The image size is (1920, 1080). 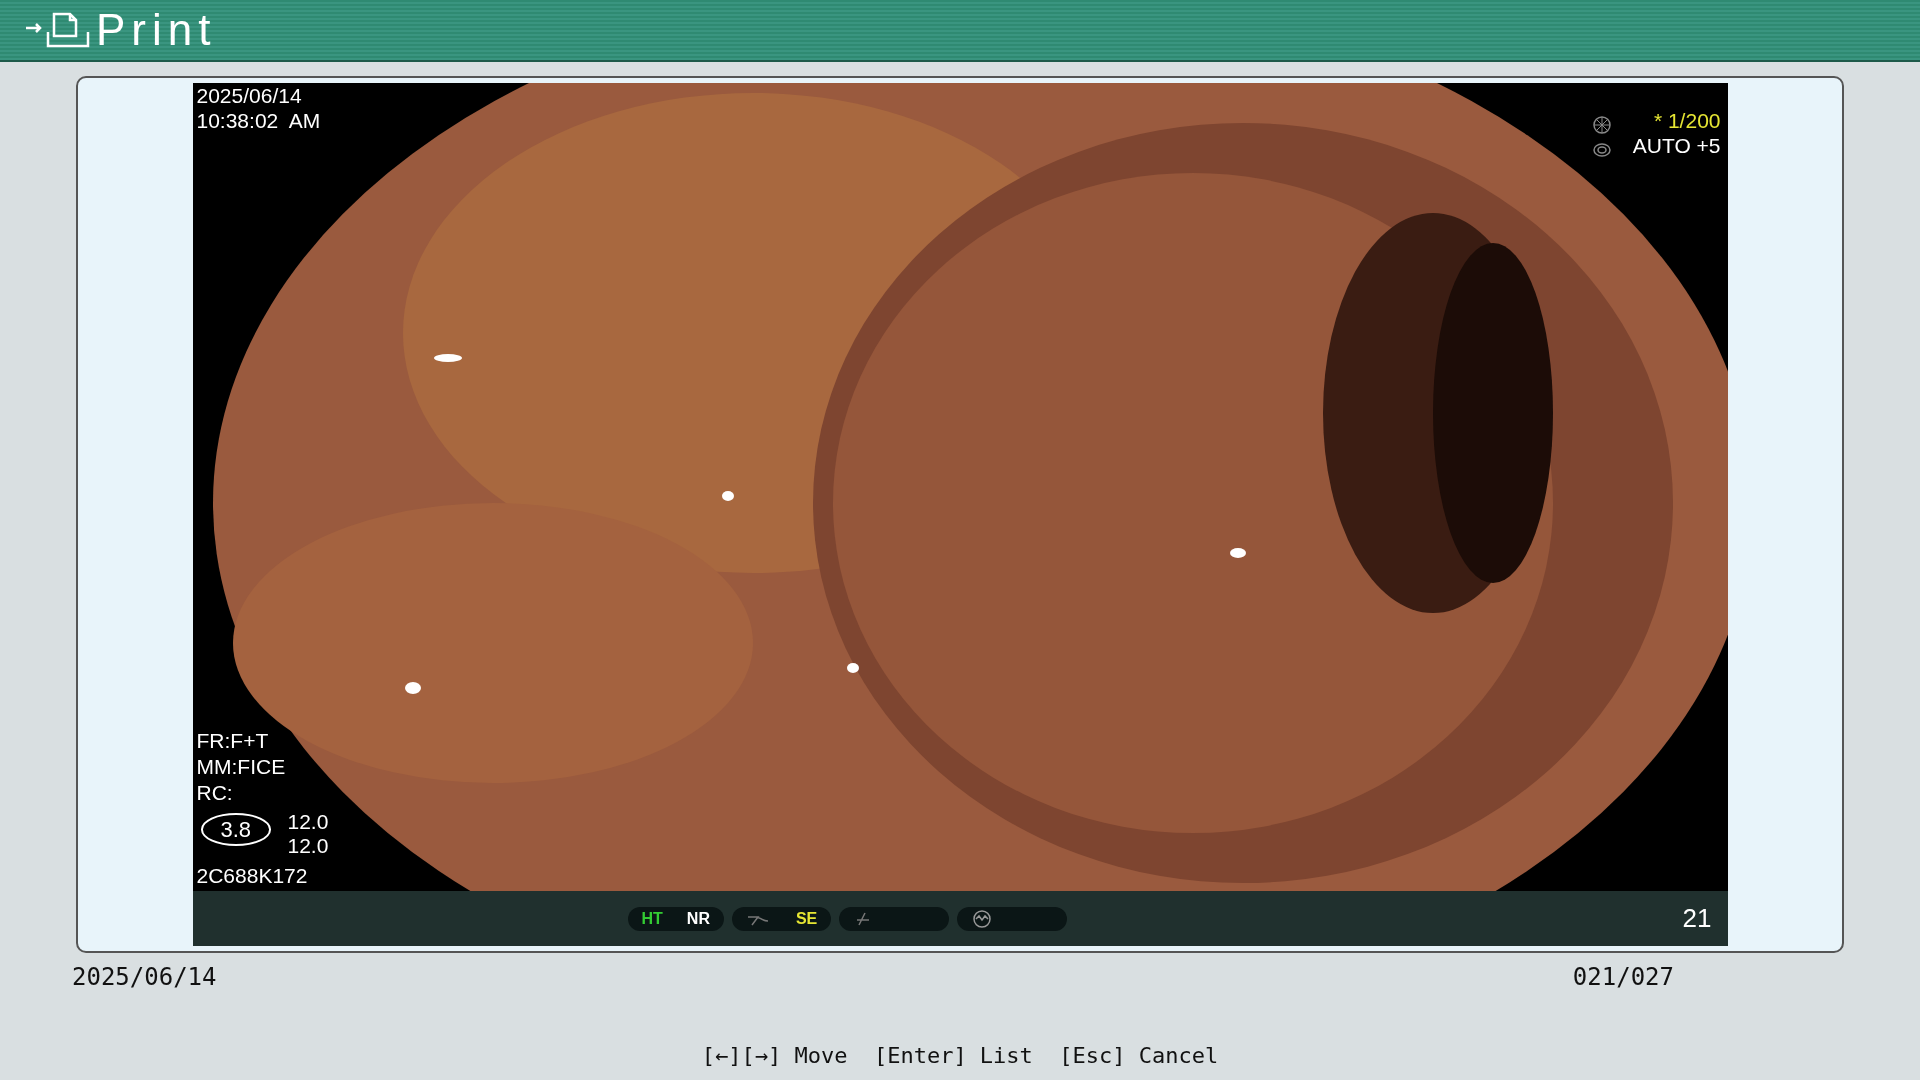 What do you see at coordinates (144, 977) in the screenshot?
I see `capture-date: 2025/06/14` at bounding box center [144, 977].